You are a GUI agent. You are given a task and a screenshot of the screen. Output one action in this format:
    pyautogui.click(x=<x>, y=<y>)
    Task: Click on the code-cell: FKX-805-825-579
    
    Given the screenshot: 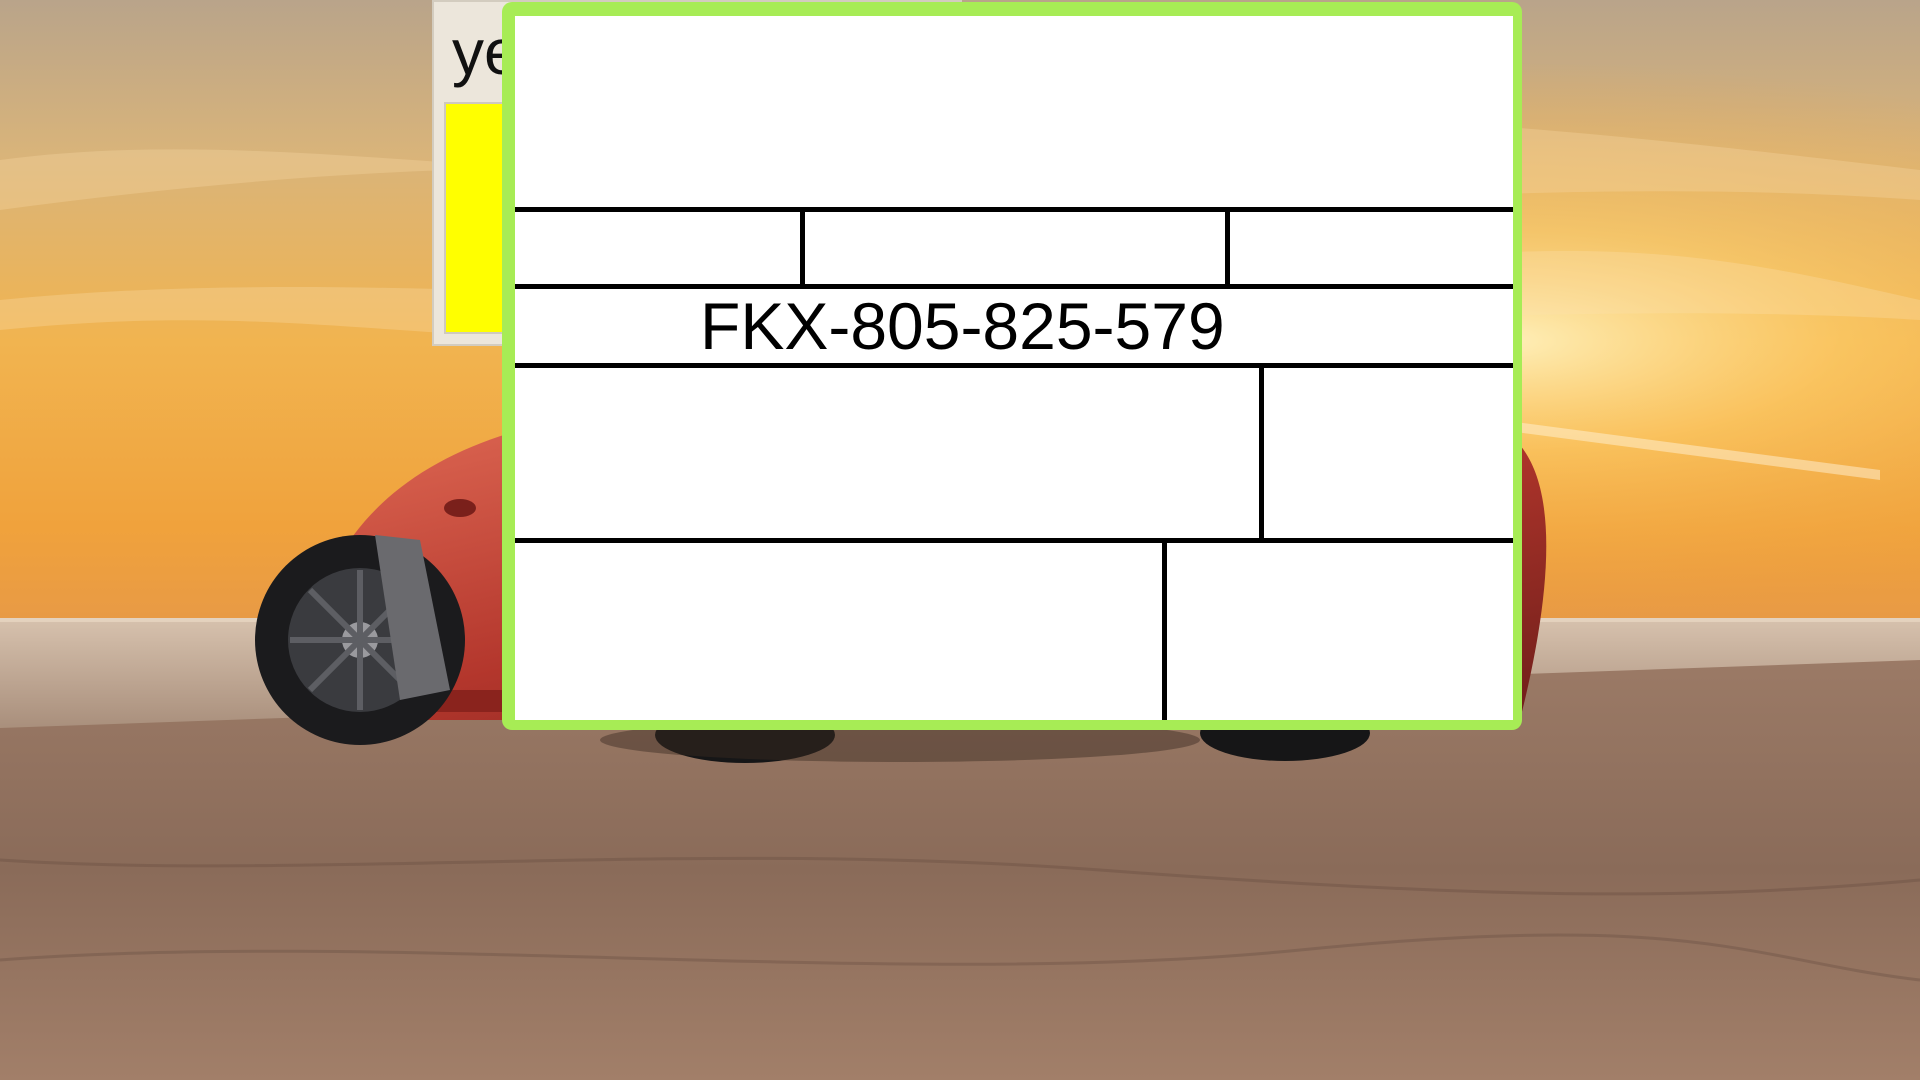 What is the action you would take?
    pyautogui.click(x=1014, y=326)
    